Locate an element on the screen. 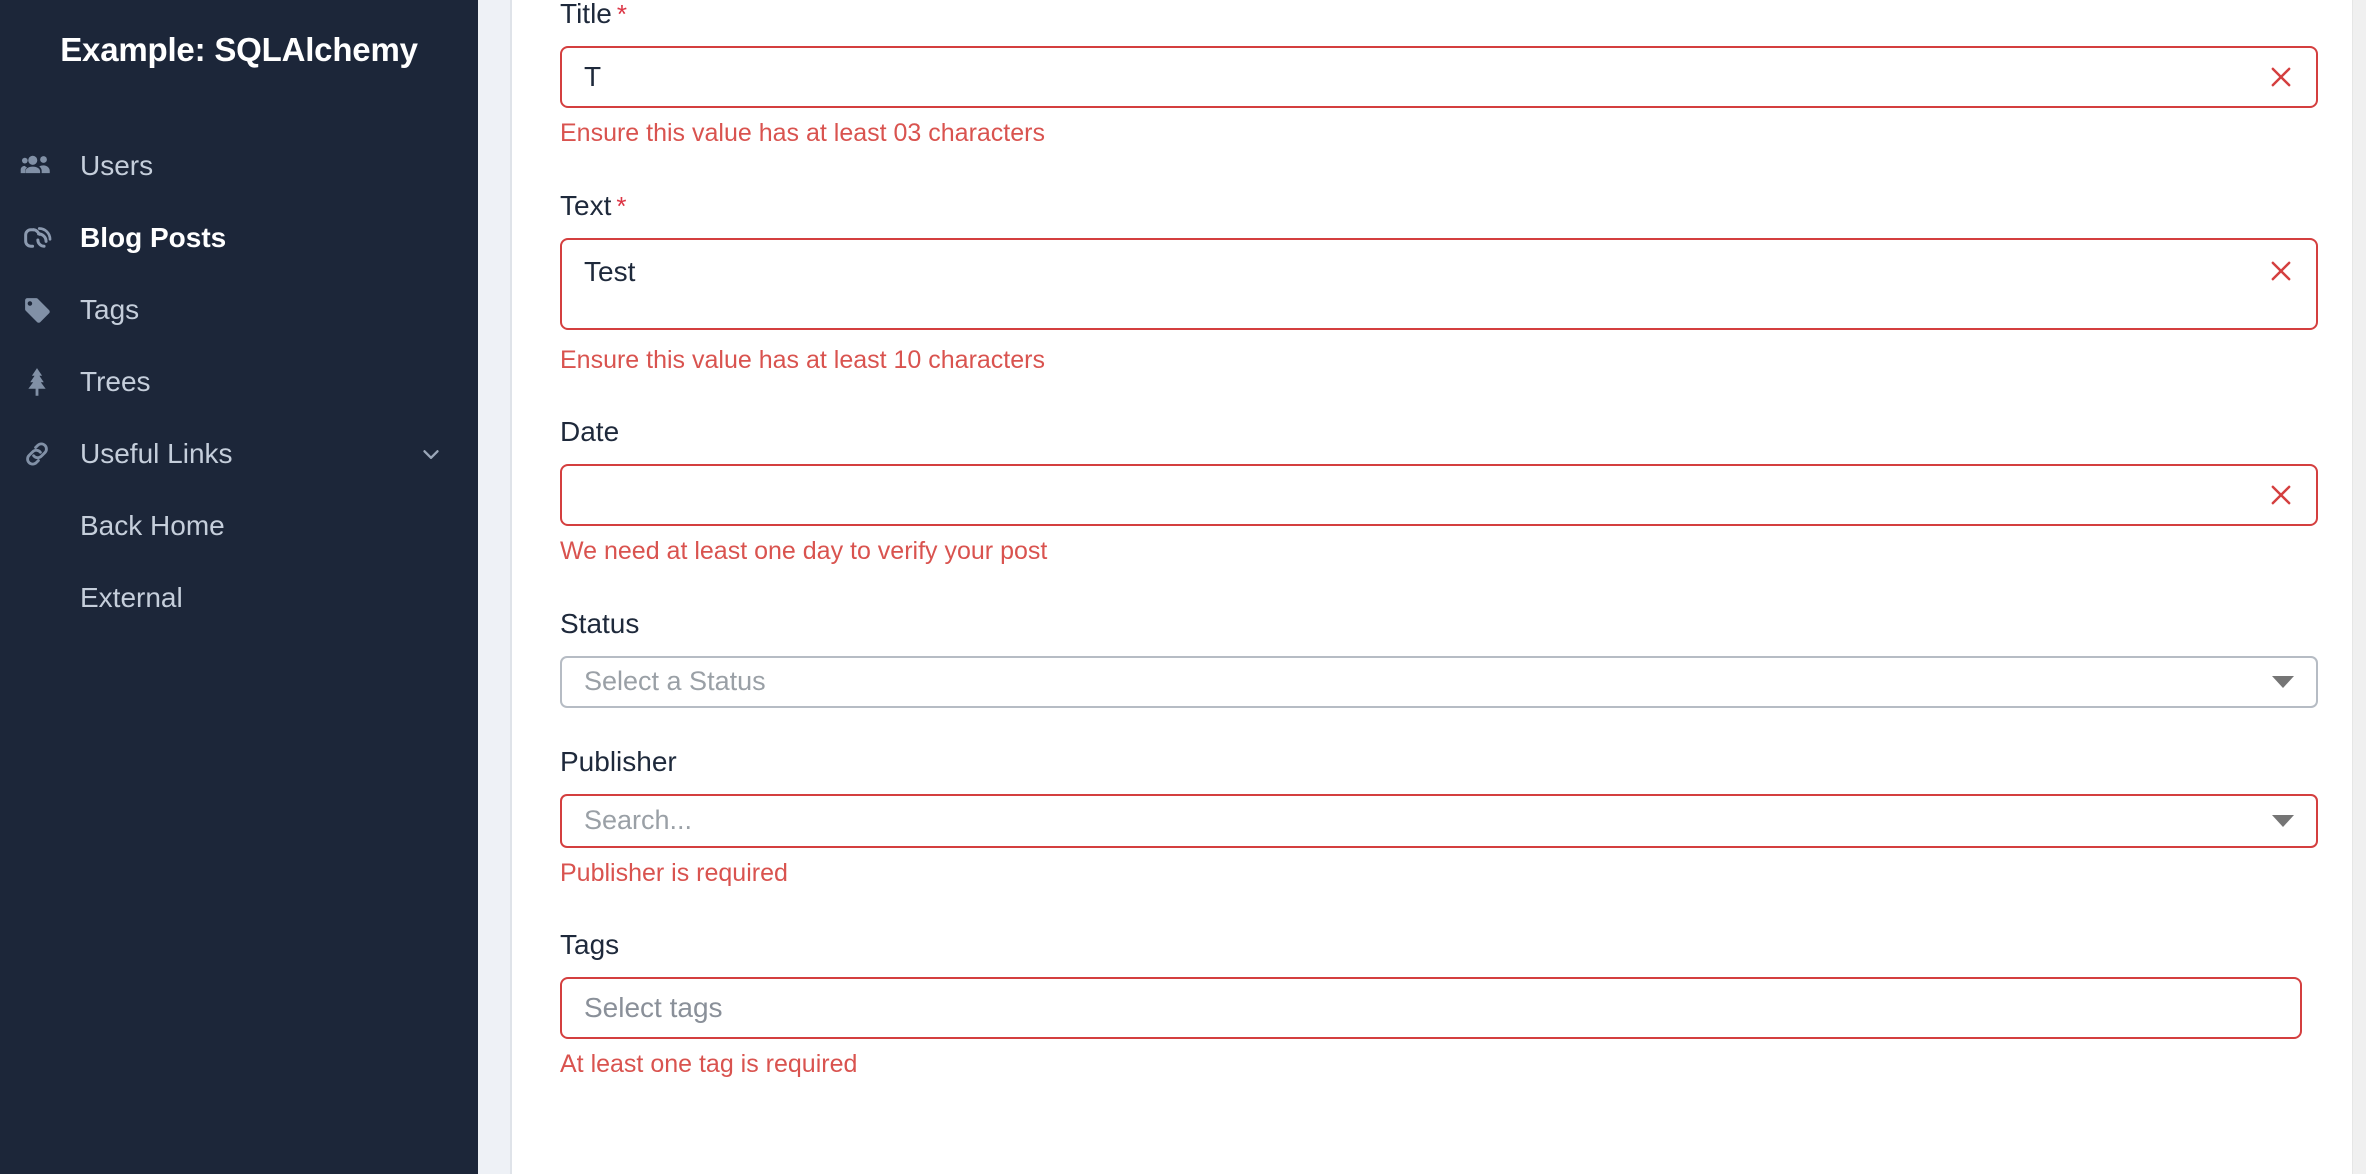 This screenshot has width=2366, height=1174. status-select-wrap: Select a Status is located at coordinates (1439, 681).